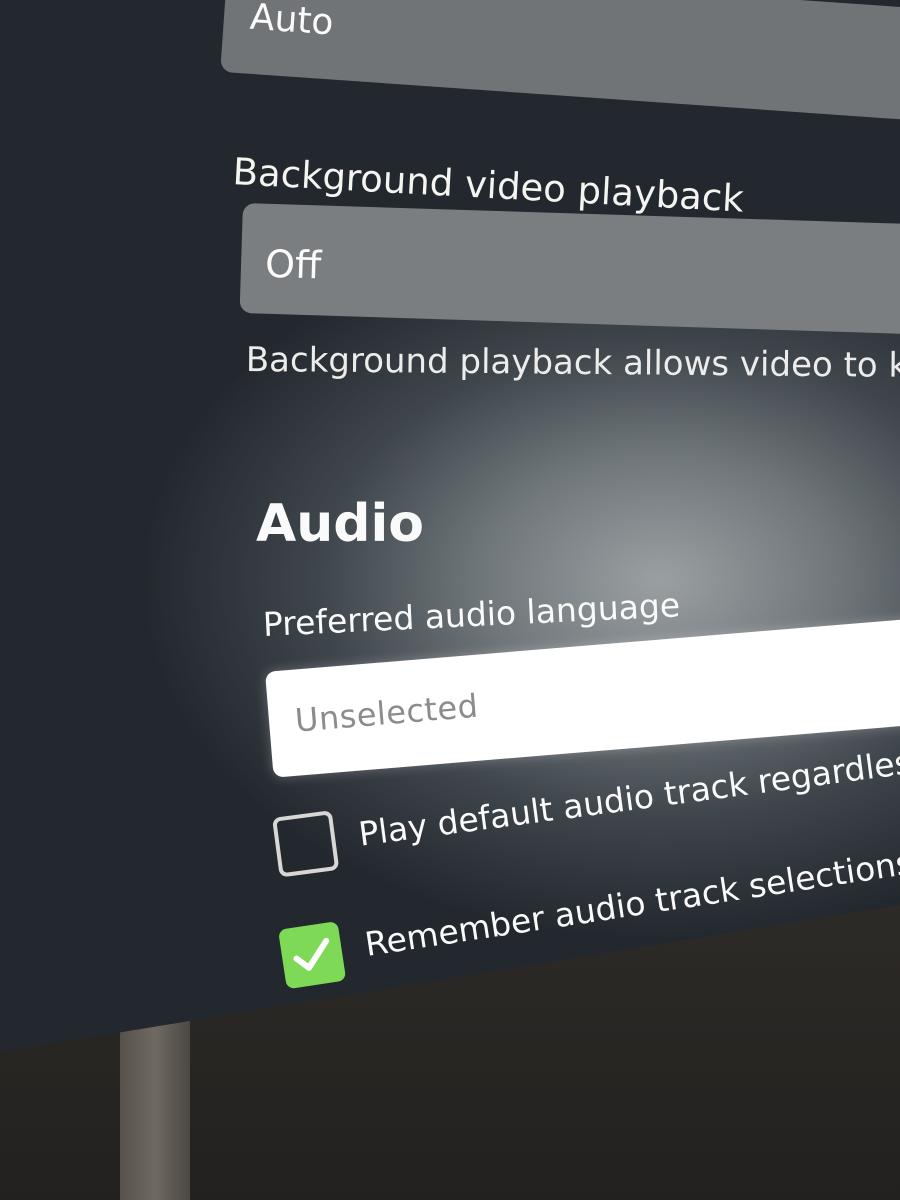  What do you see at coordinates (582, 696) in the screenshot?
I see `preferred-audio-language-input: Unselected` at bounding box center [582, 696].